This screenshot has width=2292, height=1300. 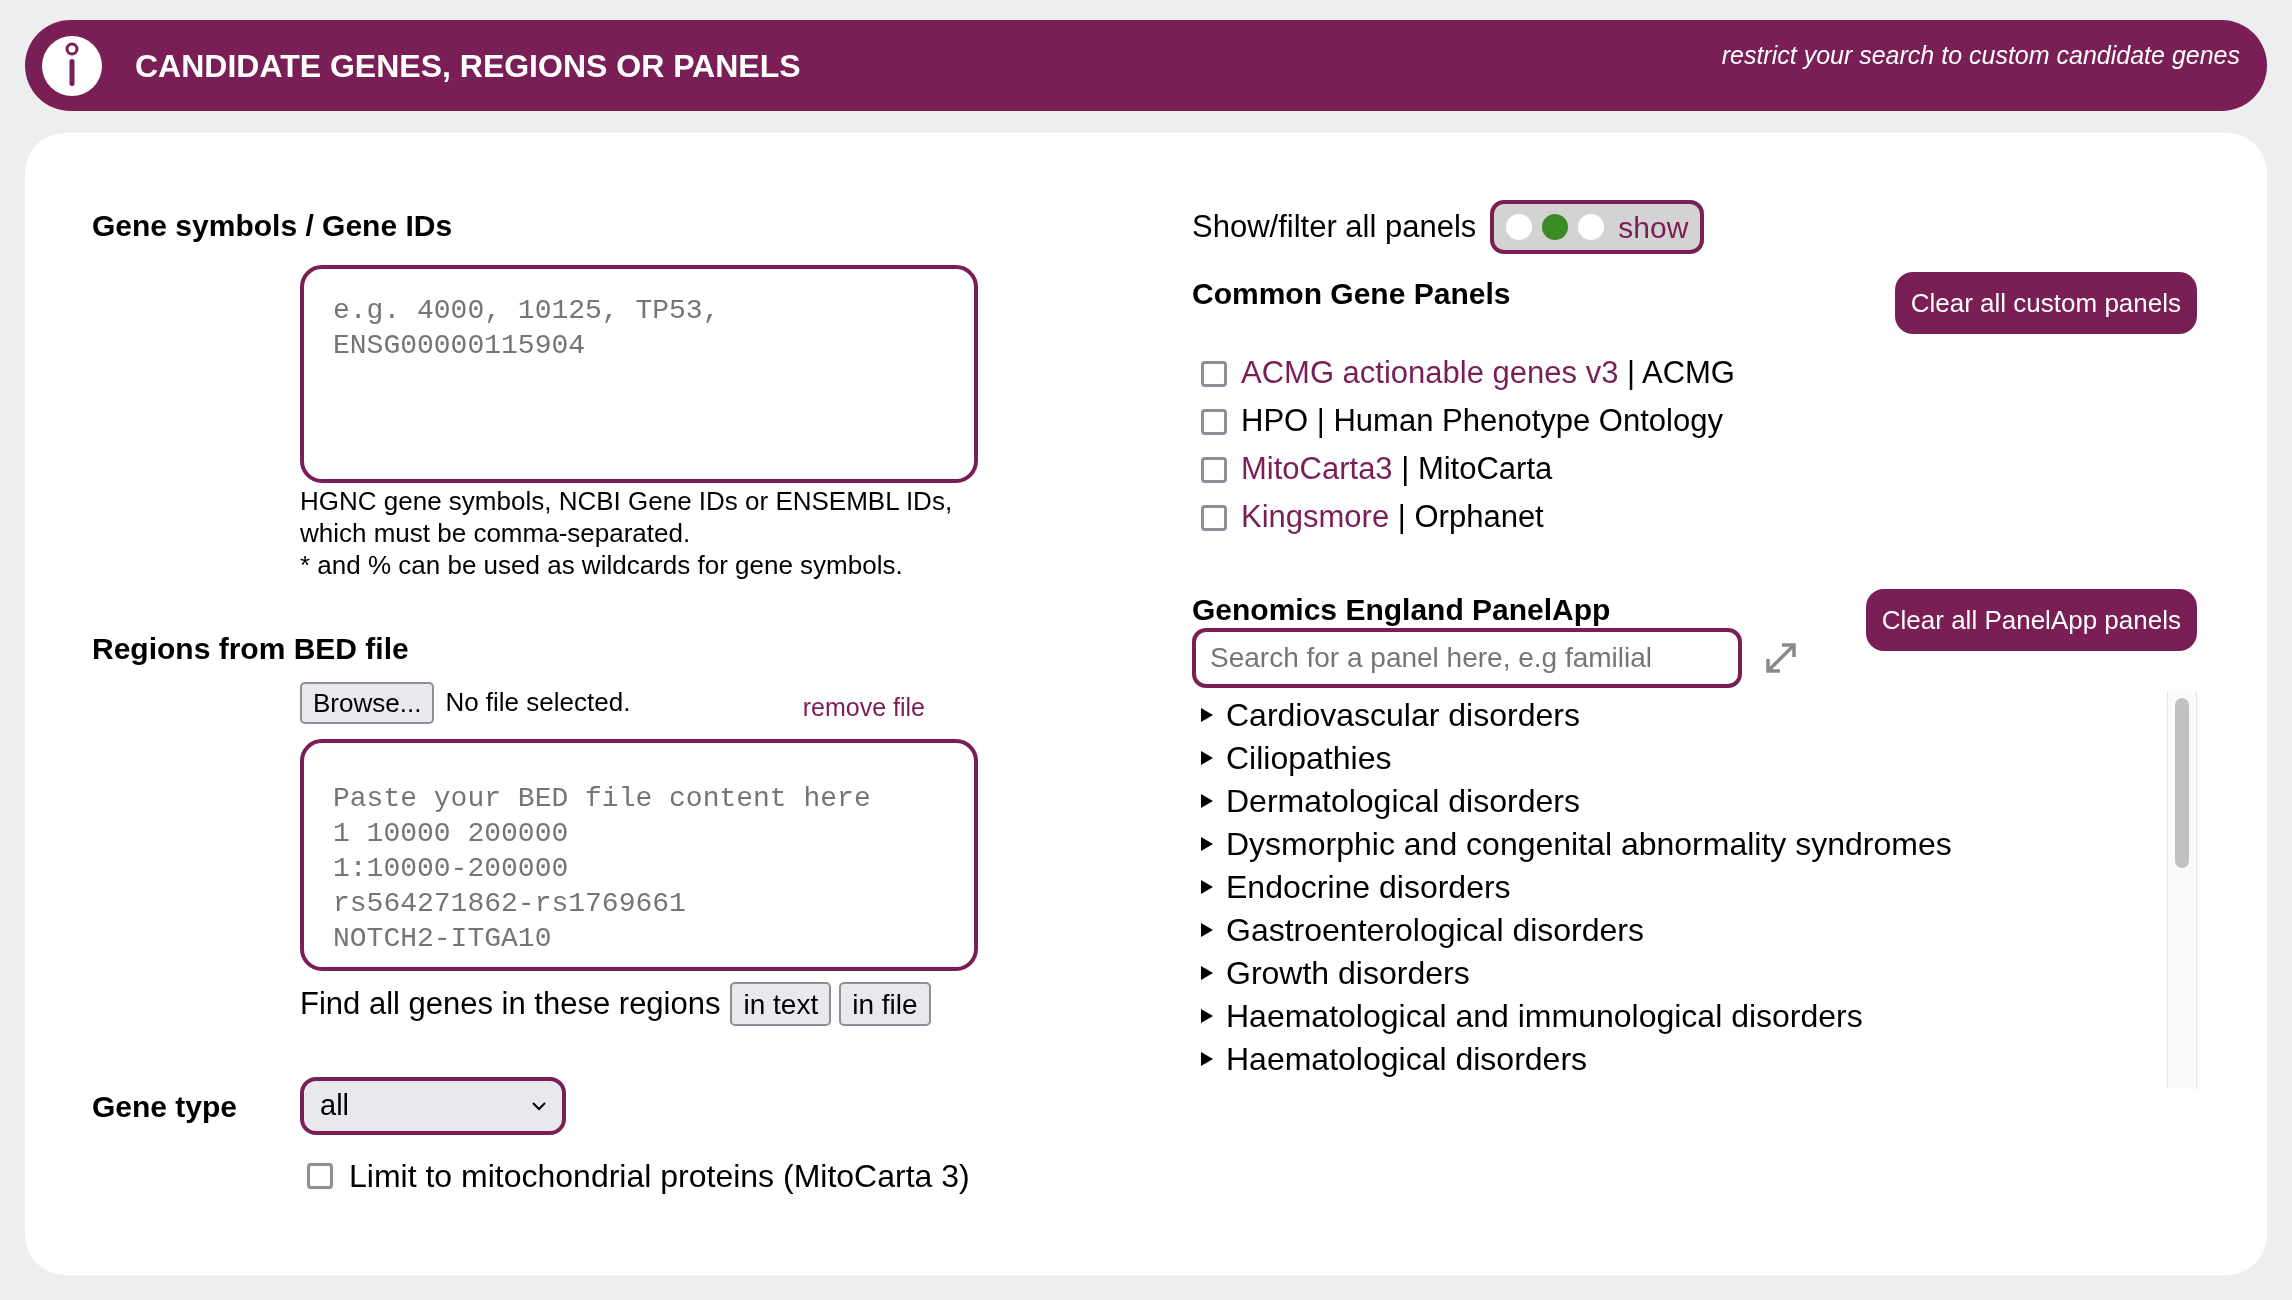 I want to click on find-genes-button: in text, so click(x=781, y=1003).